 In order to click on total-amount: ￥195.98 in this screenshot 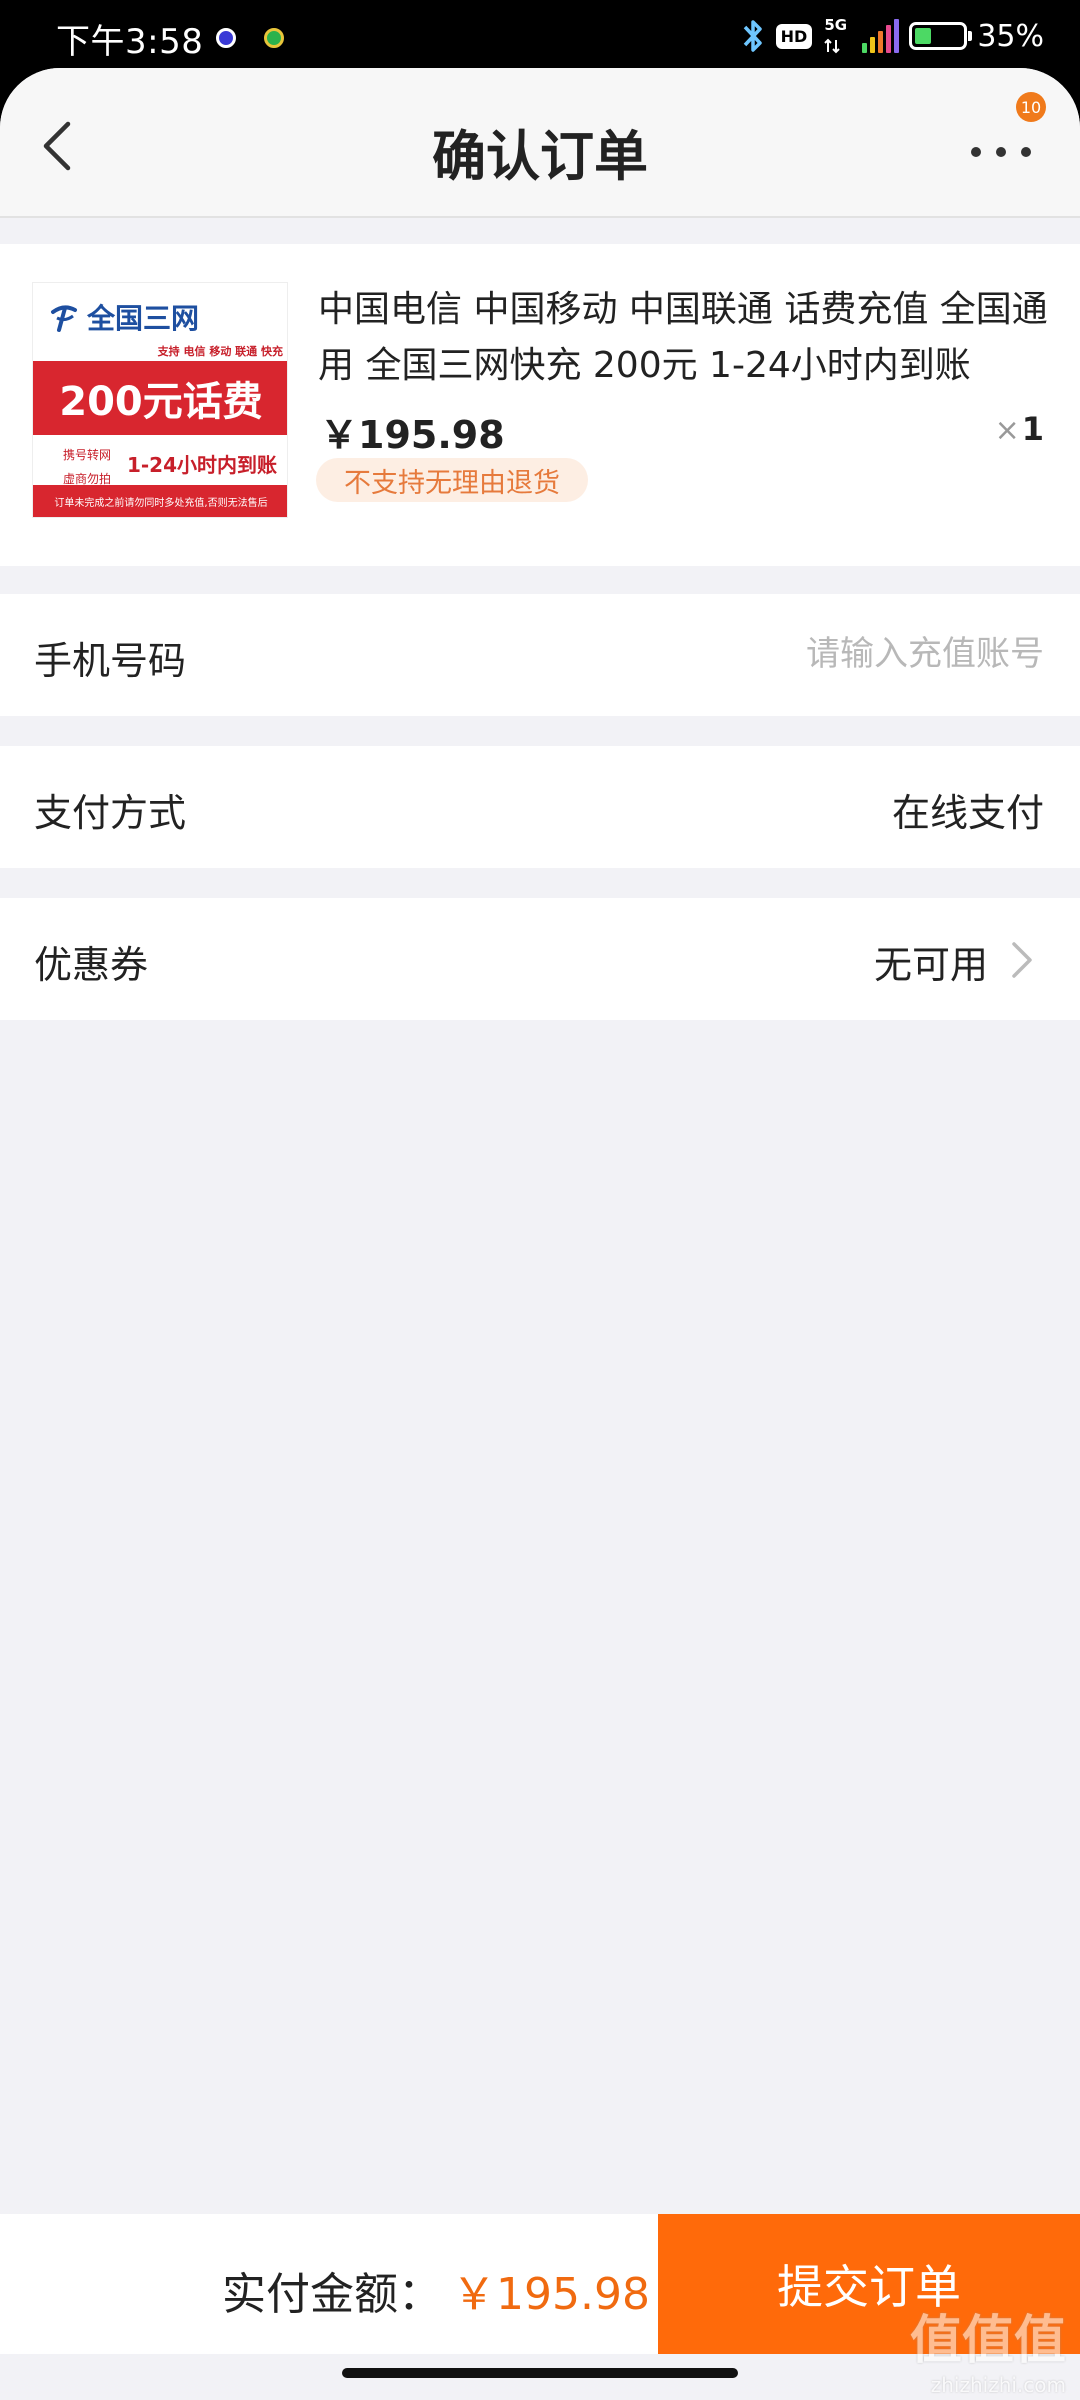, I will do `click(551, 2294)`.